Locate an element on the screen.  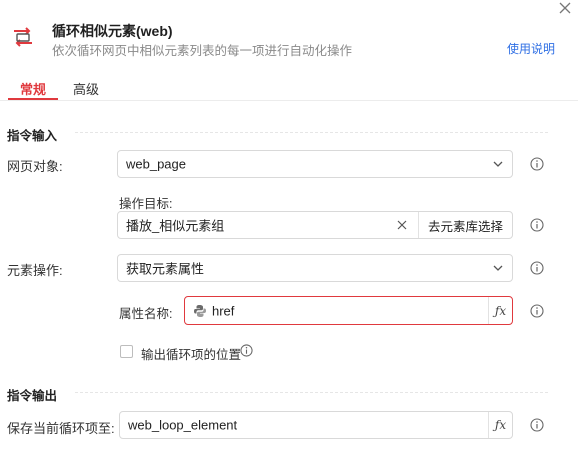
save-current-label: 保存当前循环项至: is located at coordinates (61, 428).